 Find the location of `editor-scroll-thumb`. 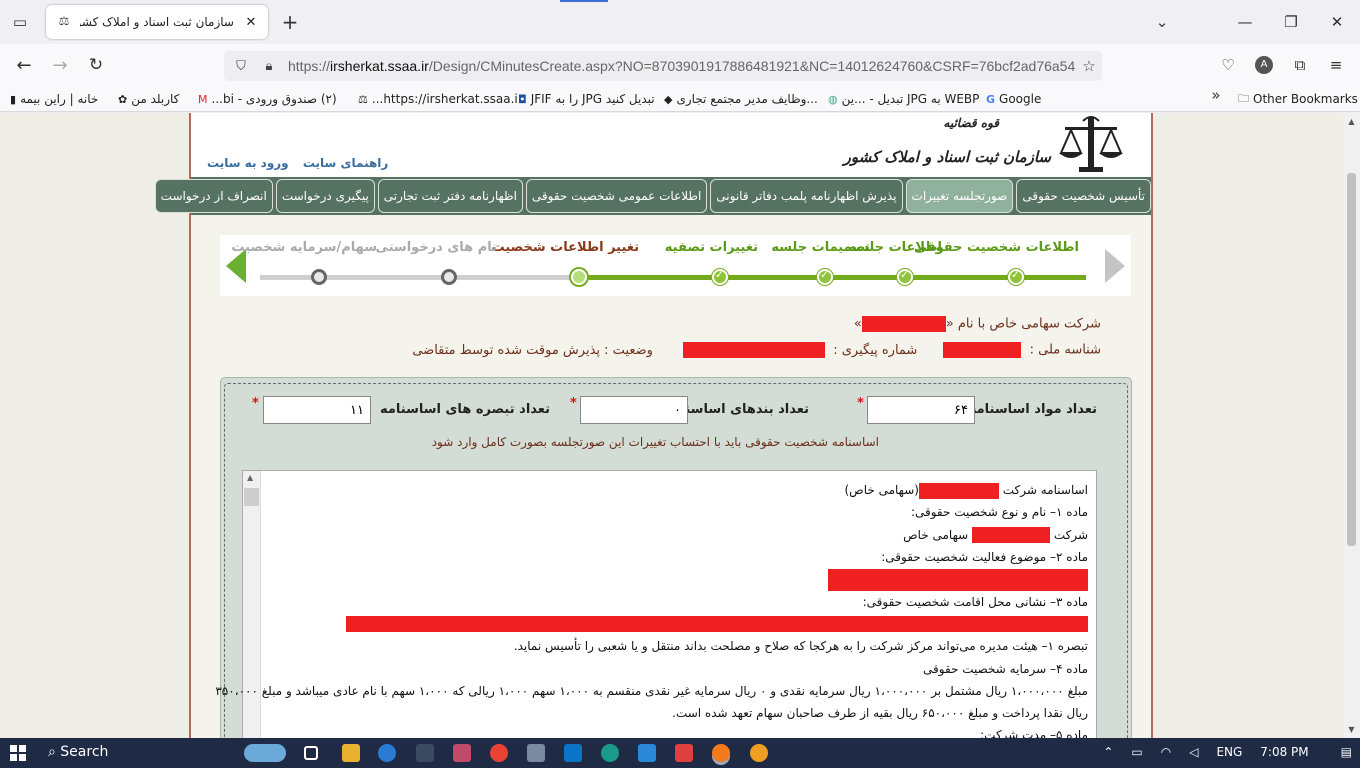

editor-scroll-thumb is located at coordinates (251, 497).